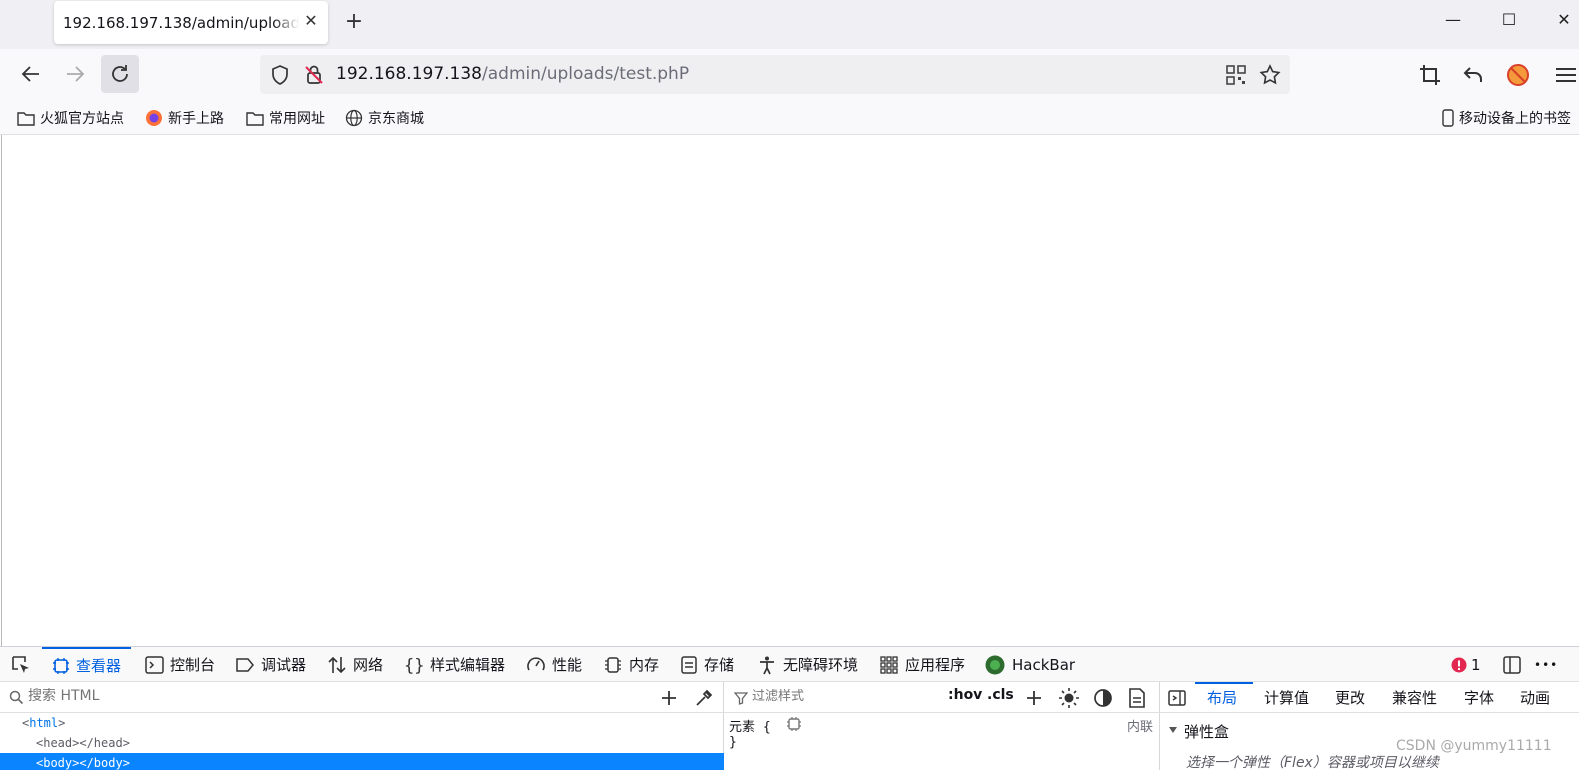  I want to click on eyedropper-icon, so click(704, 698).